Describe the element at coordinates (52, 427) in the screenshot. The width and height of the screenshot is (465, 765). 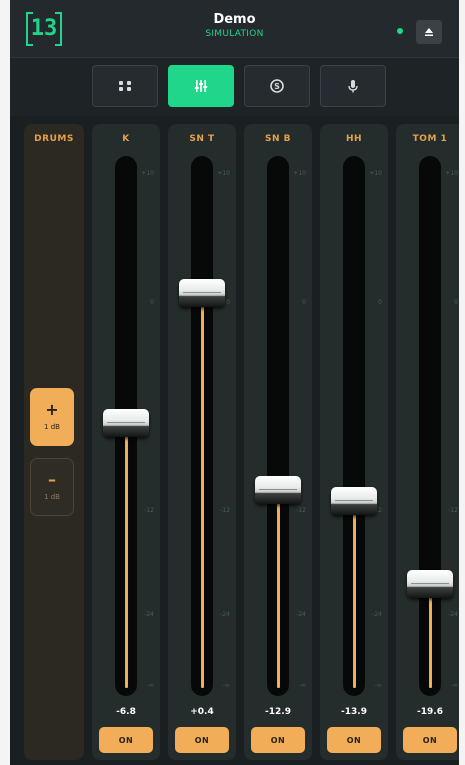
I see `gain-up-step: 1 dB` at that location.